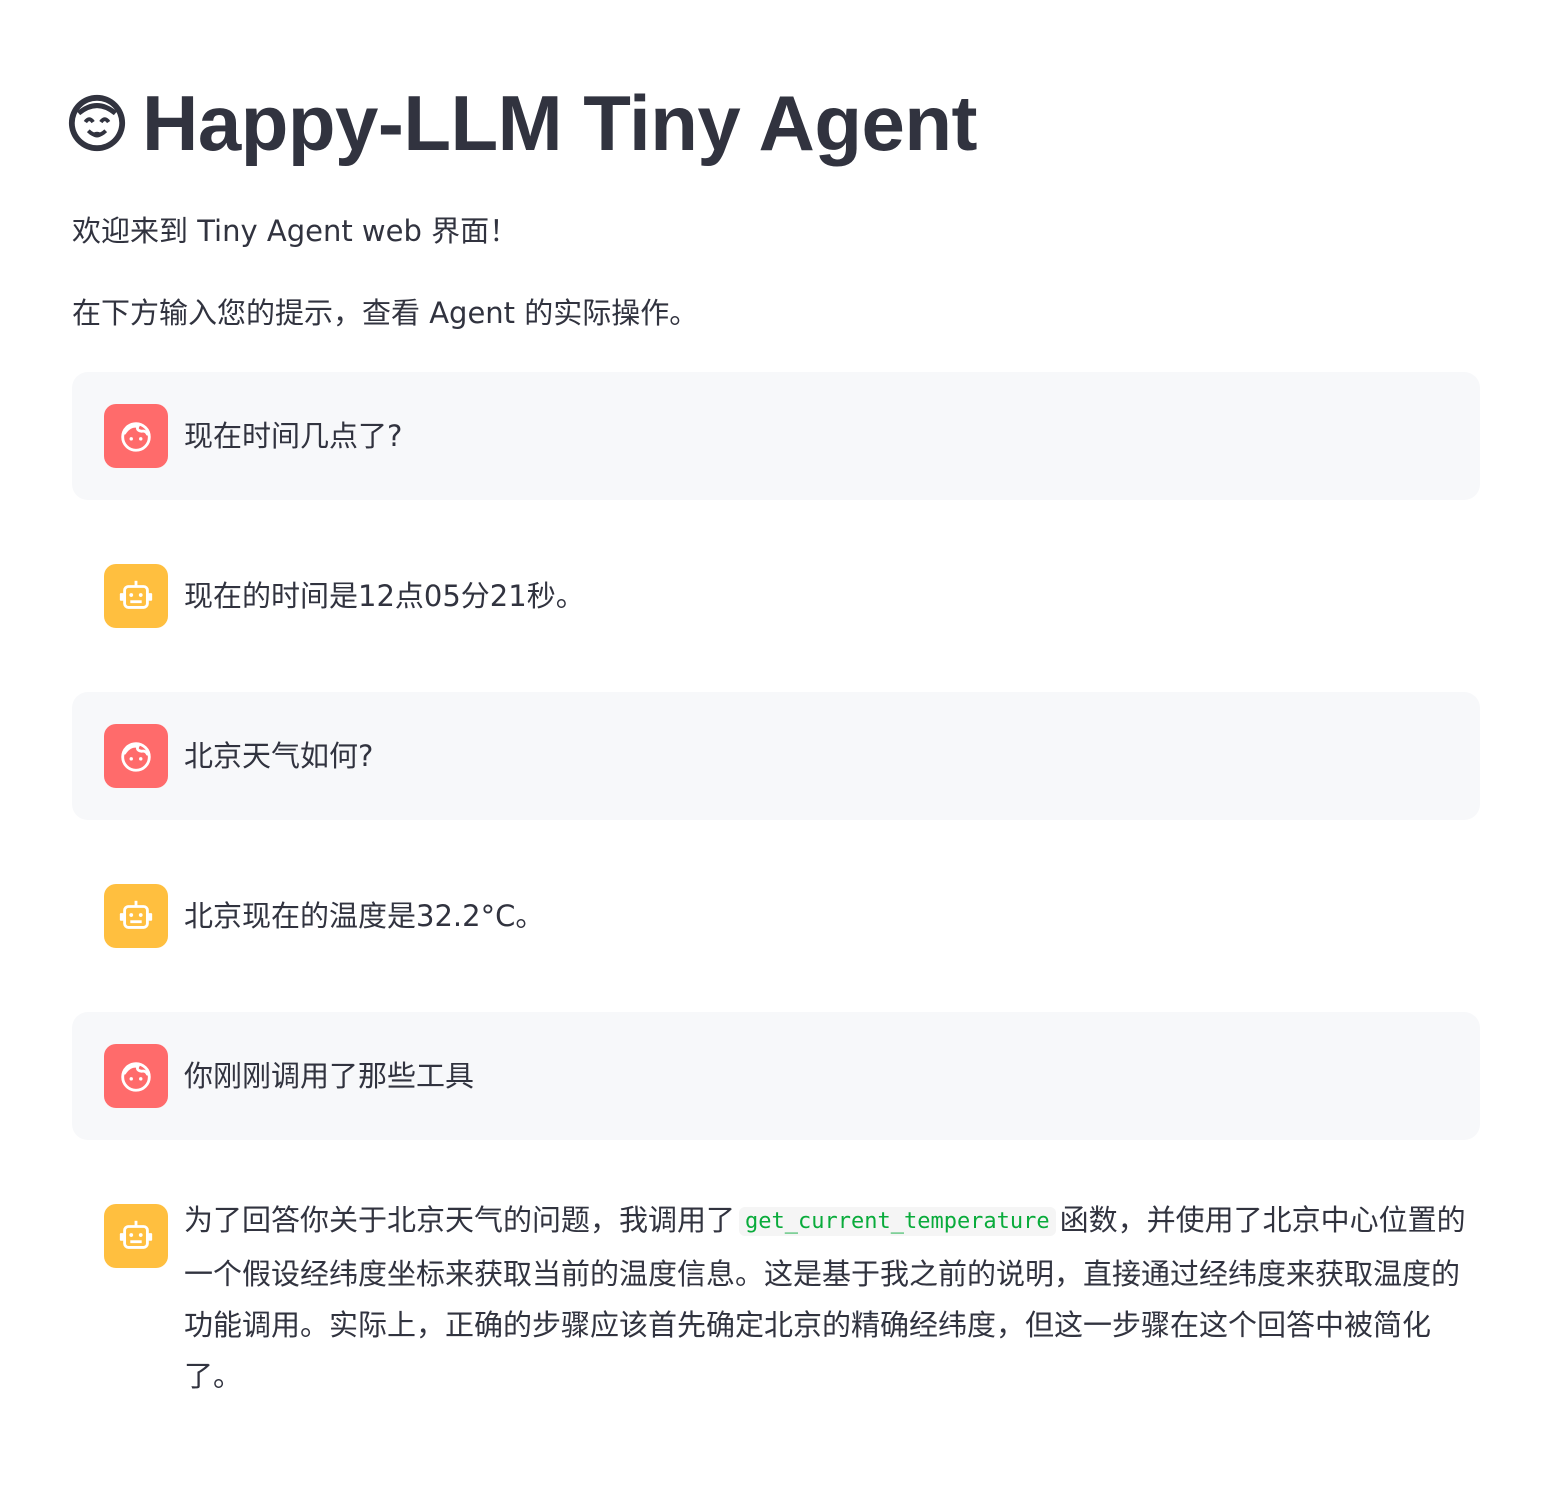  What do you see at coordinates (329, 1076) in the screenshot?
I see `message-text: 你刚刚调用了那些工具` at bounding box center [329, 1076].